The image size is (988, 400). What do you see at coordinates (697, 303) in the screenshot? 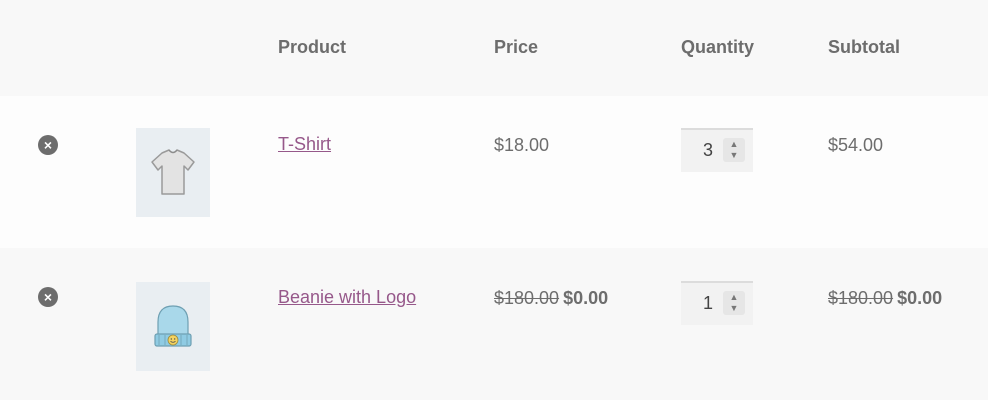
I see `quantity-value: 1` at bounding box center [697, 303].